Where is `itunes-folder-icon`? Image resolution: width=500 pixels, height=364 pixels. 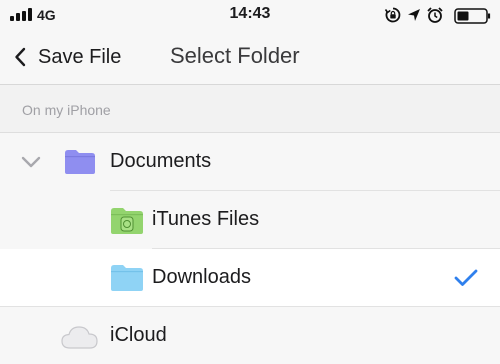 itunes-folder-icon is located at coordinates (127, 221).